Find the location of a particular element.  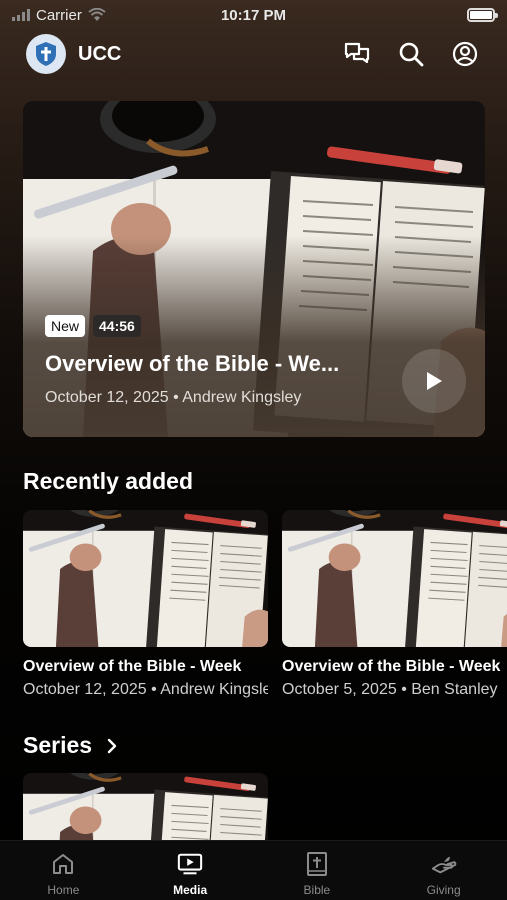

giving-hand-icon is located at coordinates (444, 865).